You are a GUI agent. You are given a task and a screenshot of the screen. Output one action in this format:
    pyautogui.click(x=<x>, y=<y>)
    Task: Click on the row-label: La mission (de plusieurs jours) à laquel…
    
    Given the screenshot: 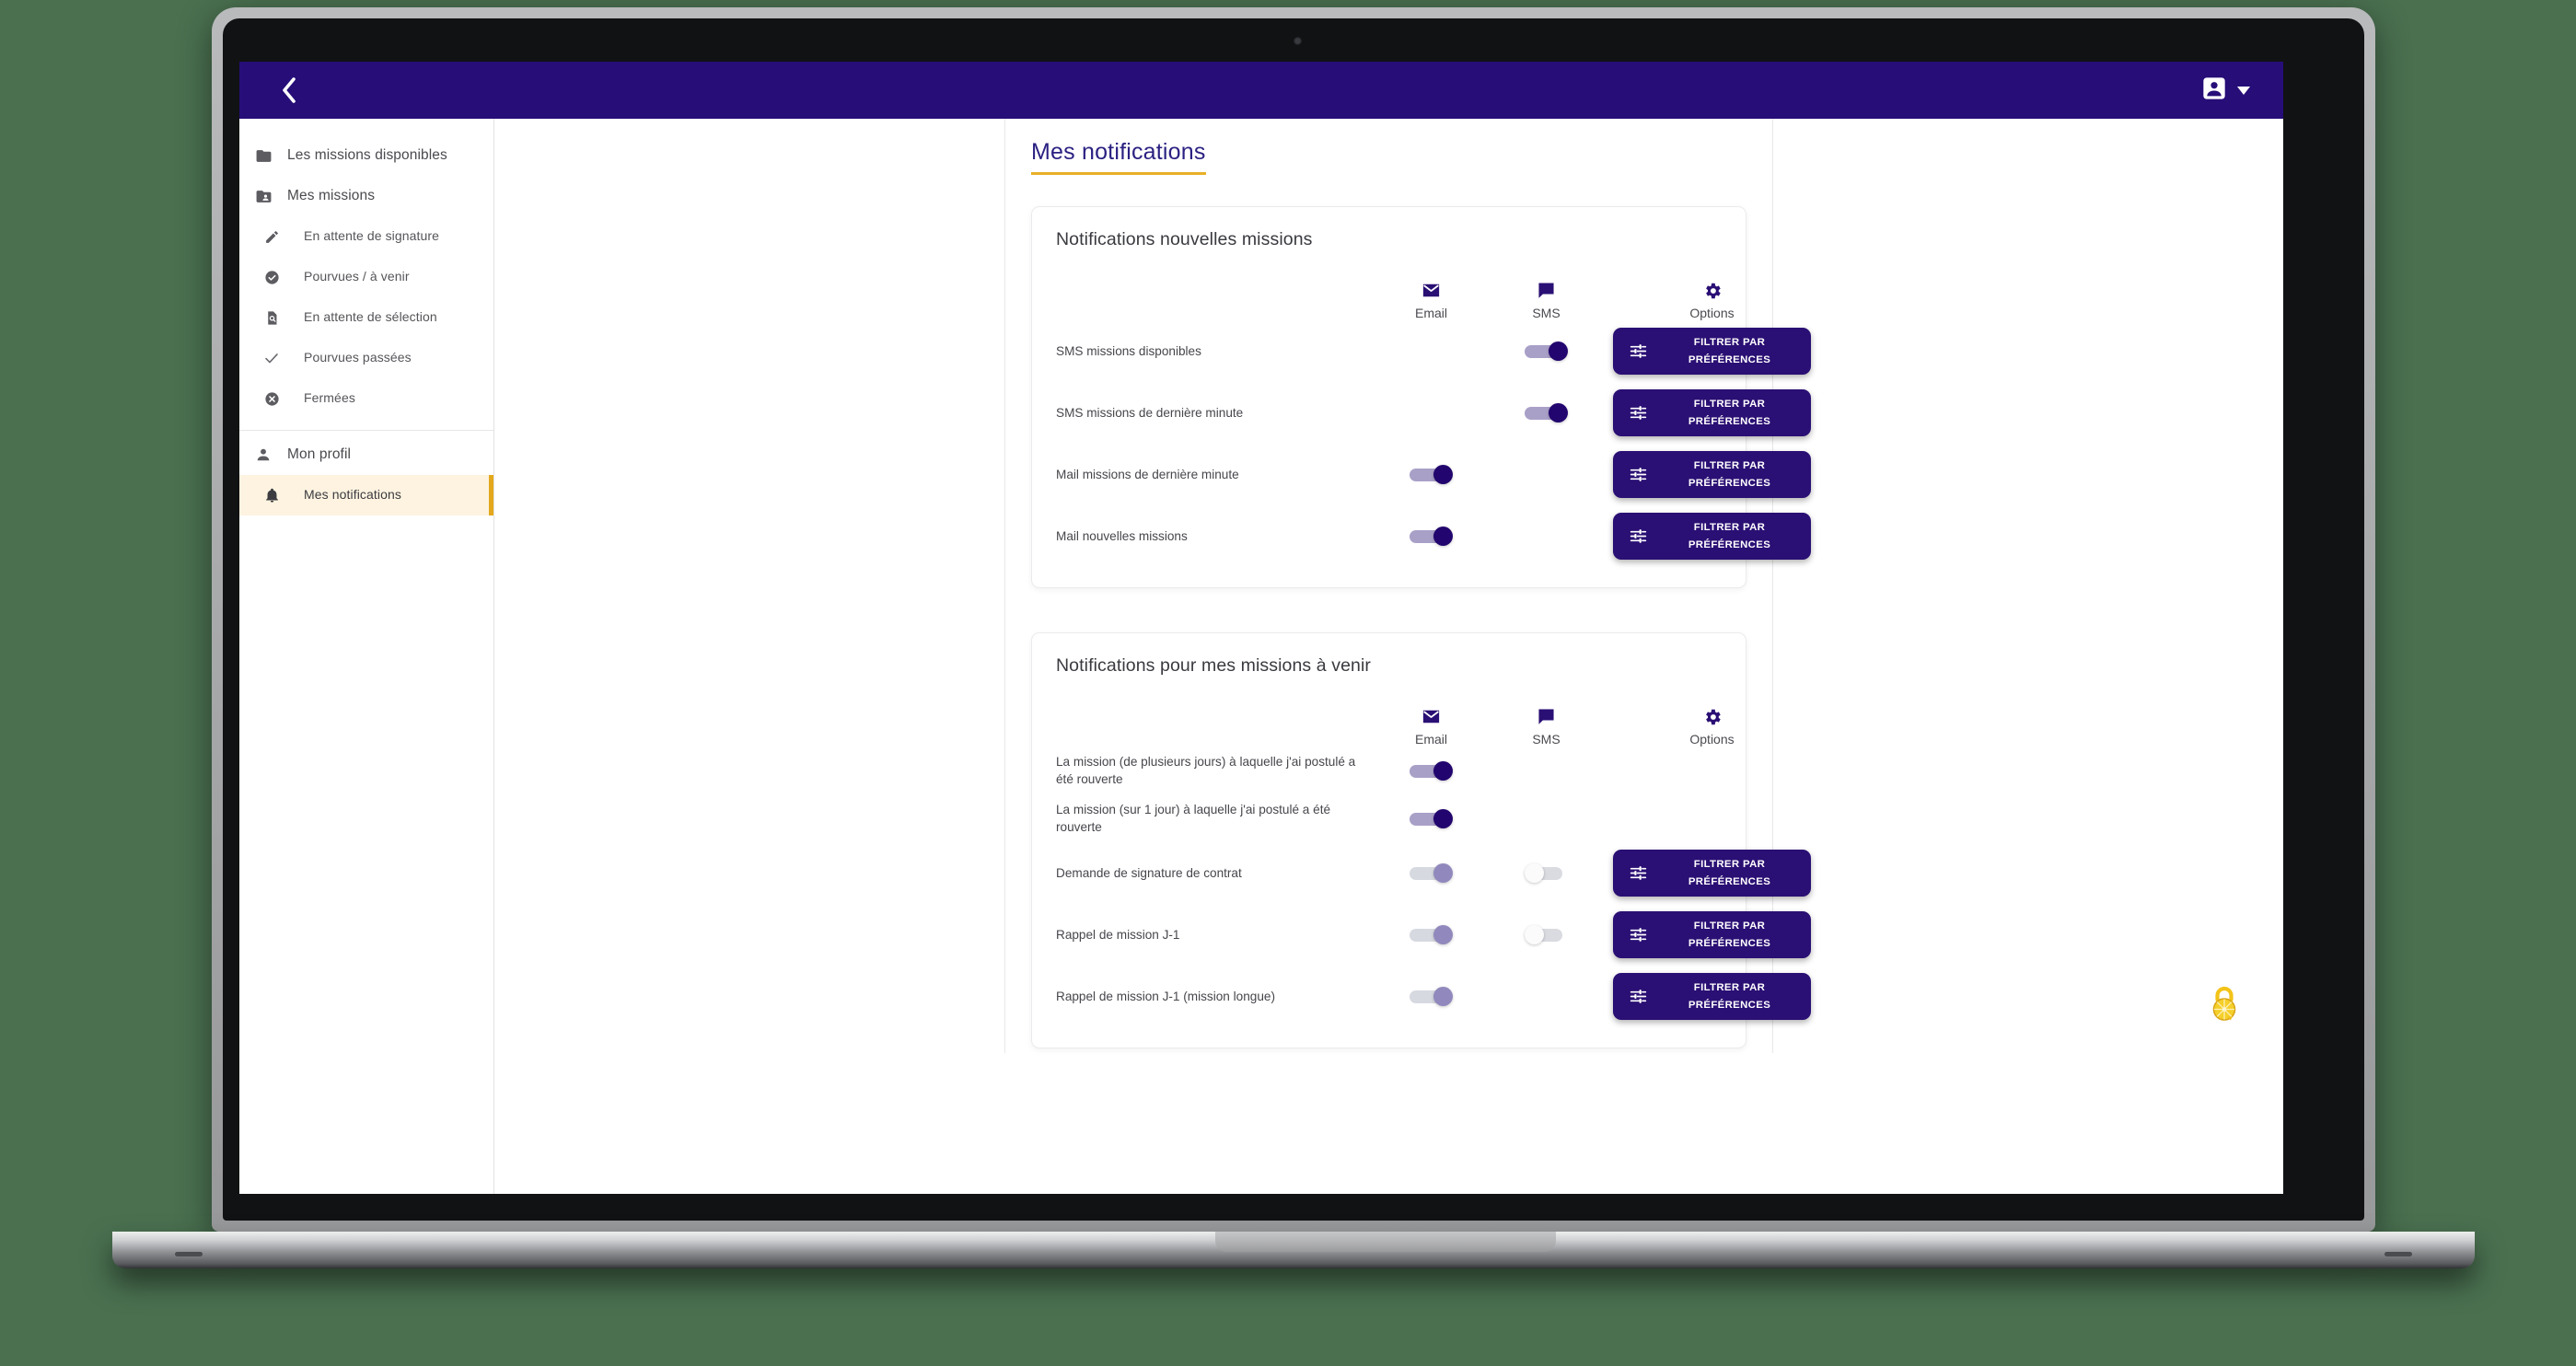 What is the action you would take?
    pyautogui.click(x=1206, y=770)
    